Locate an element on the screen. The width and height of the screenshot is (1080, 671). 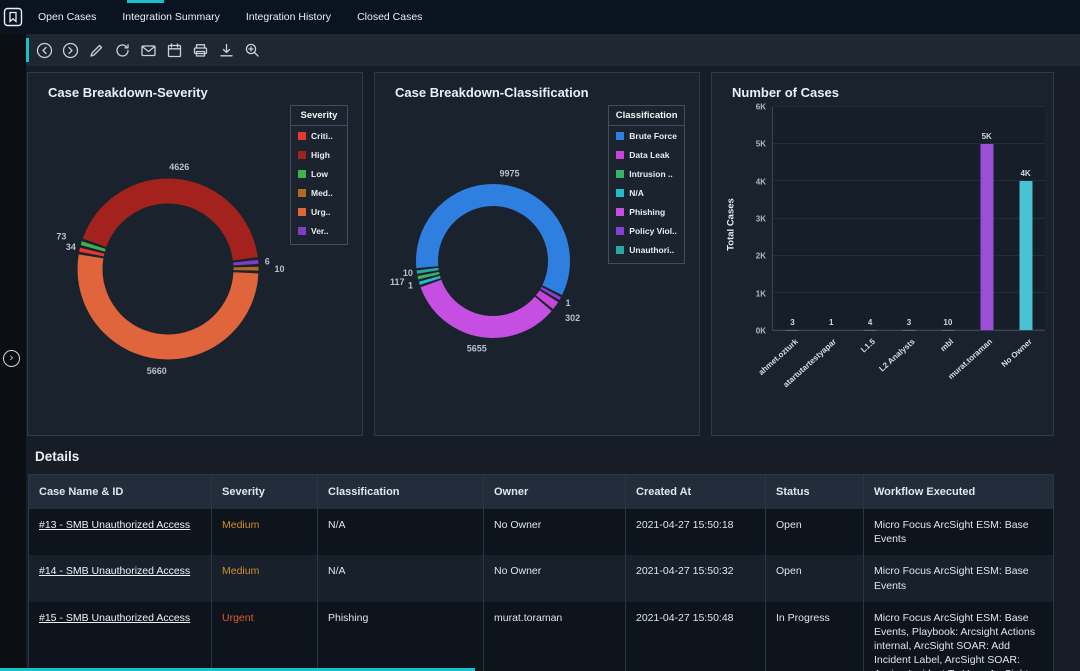
column-header-case-name-id: Case Name & ID is located at coordinates (81, 492).